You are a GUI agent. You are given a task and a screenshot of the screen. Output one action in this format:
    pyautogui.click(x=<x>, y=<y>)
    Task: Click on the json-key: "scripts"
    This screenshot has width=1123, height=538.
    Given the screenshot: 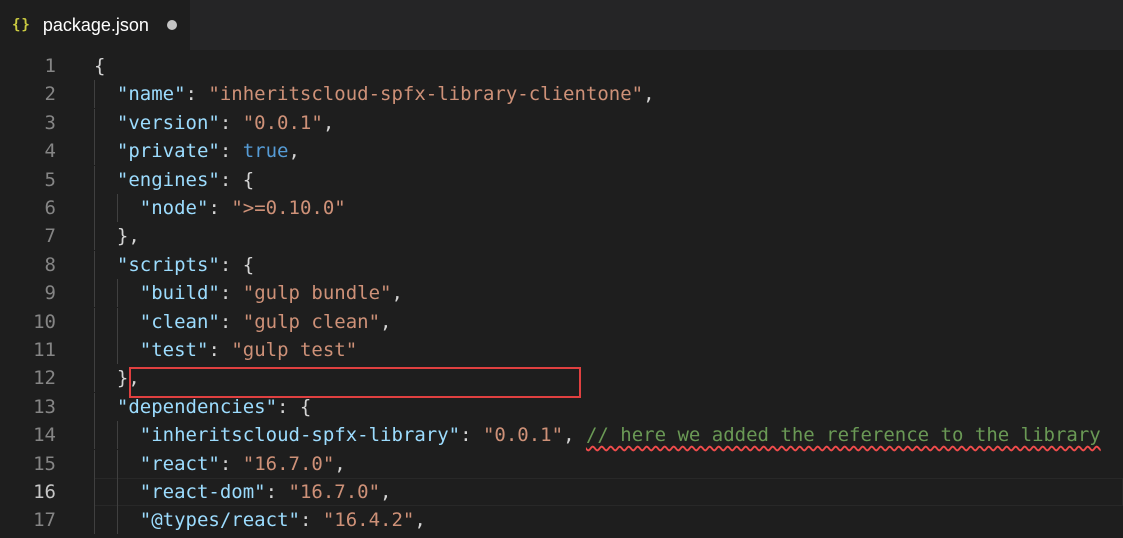 What is the action you would take?
    pyautogui.click(x=168, y=264)
    